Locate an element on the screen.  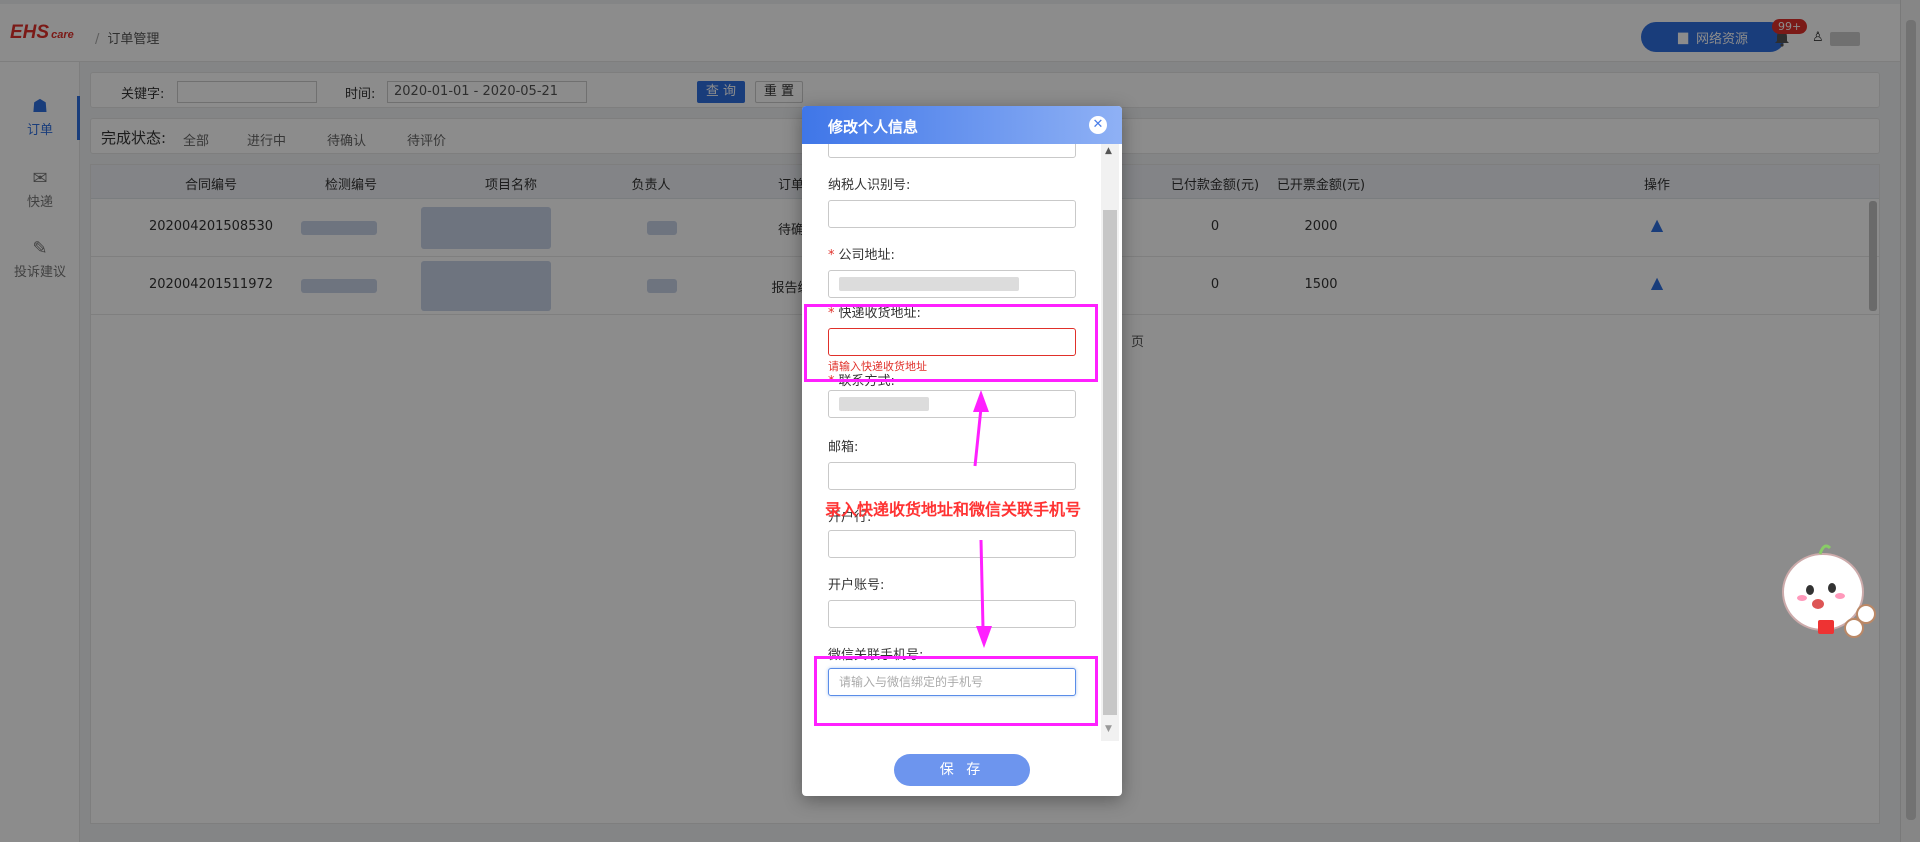
field-label-bank-account: 开户账号: is located at coordinates (856, 585).